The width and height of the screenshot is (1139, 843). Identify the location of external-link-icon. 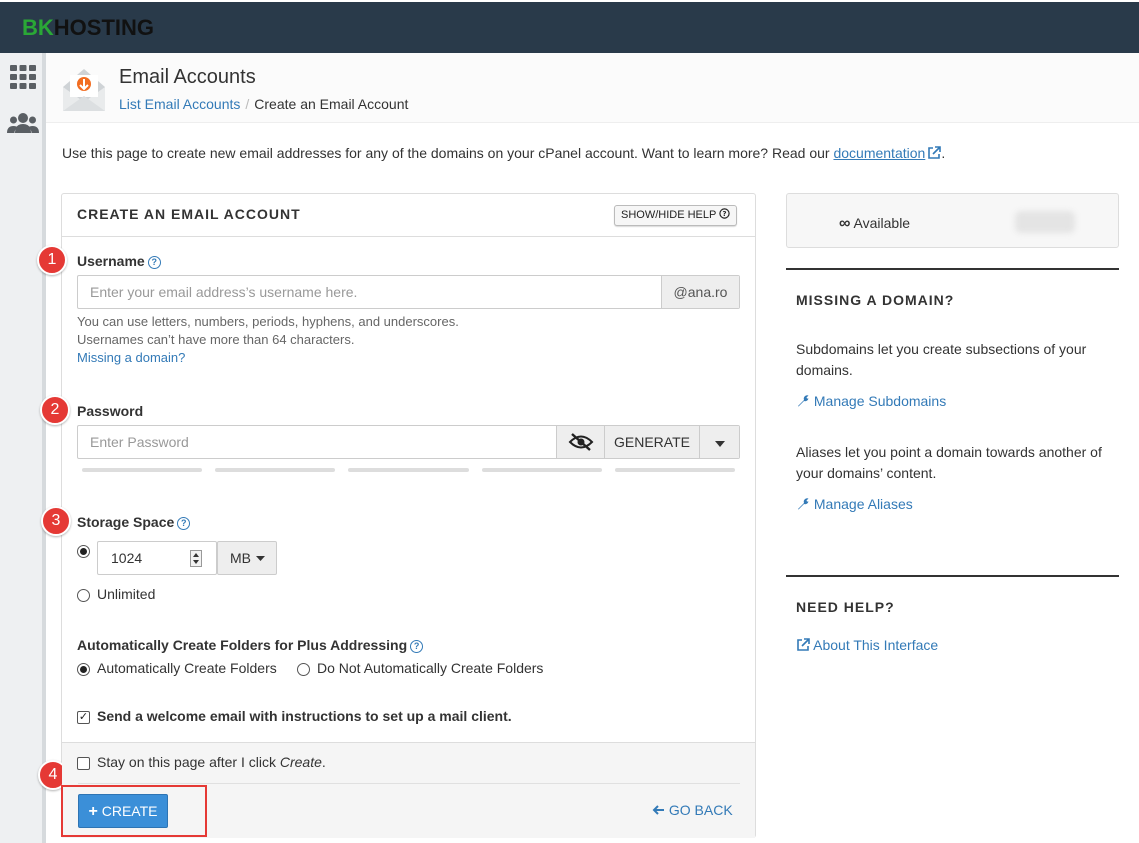
(935, 152).